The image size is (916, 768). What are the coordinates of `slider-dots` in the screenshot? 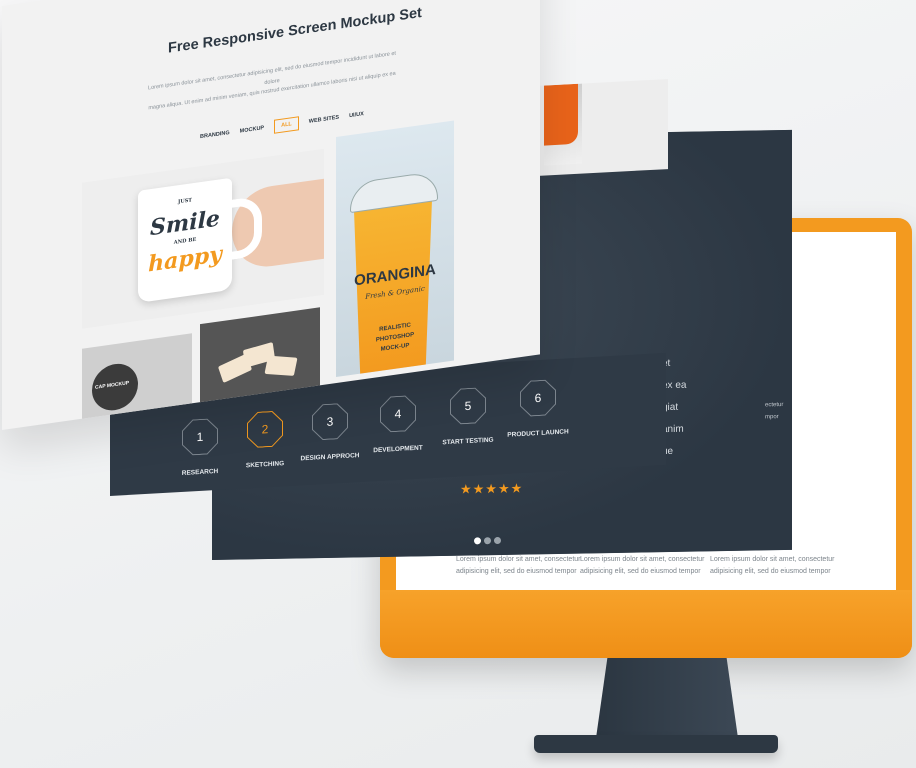 It's located at (487, 540).